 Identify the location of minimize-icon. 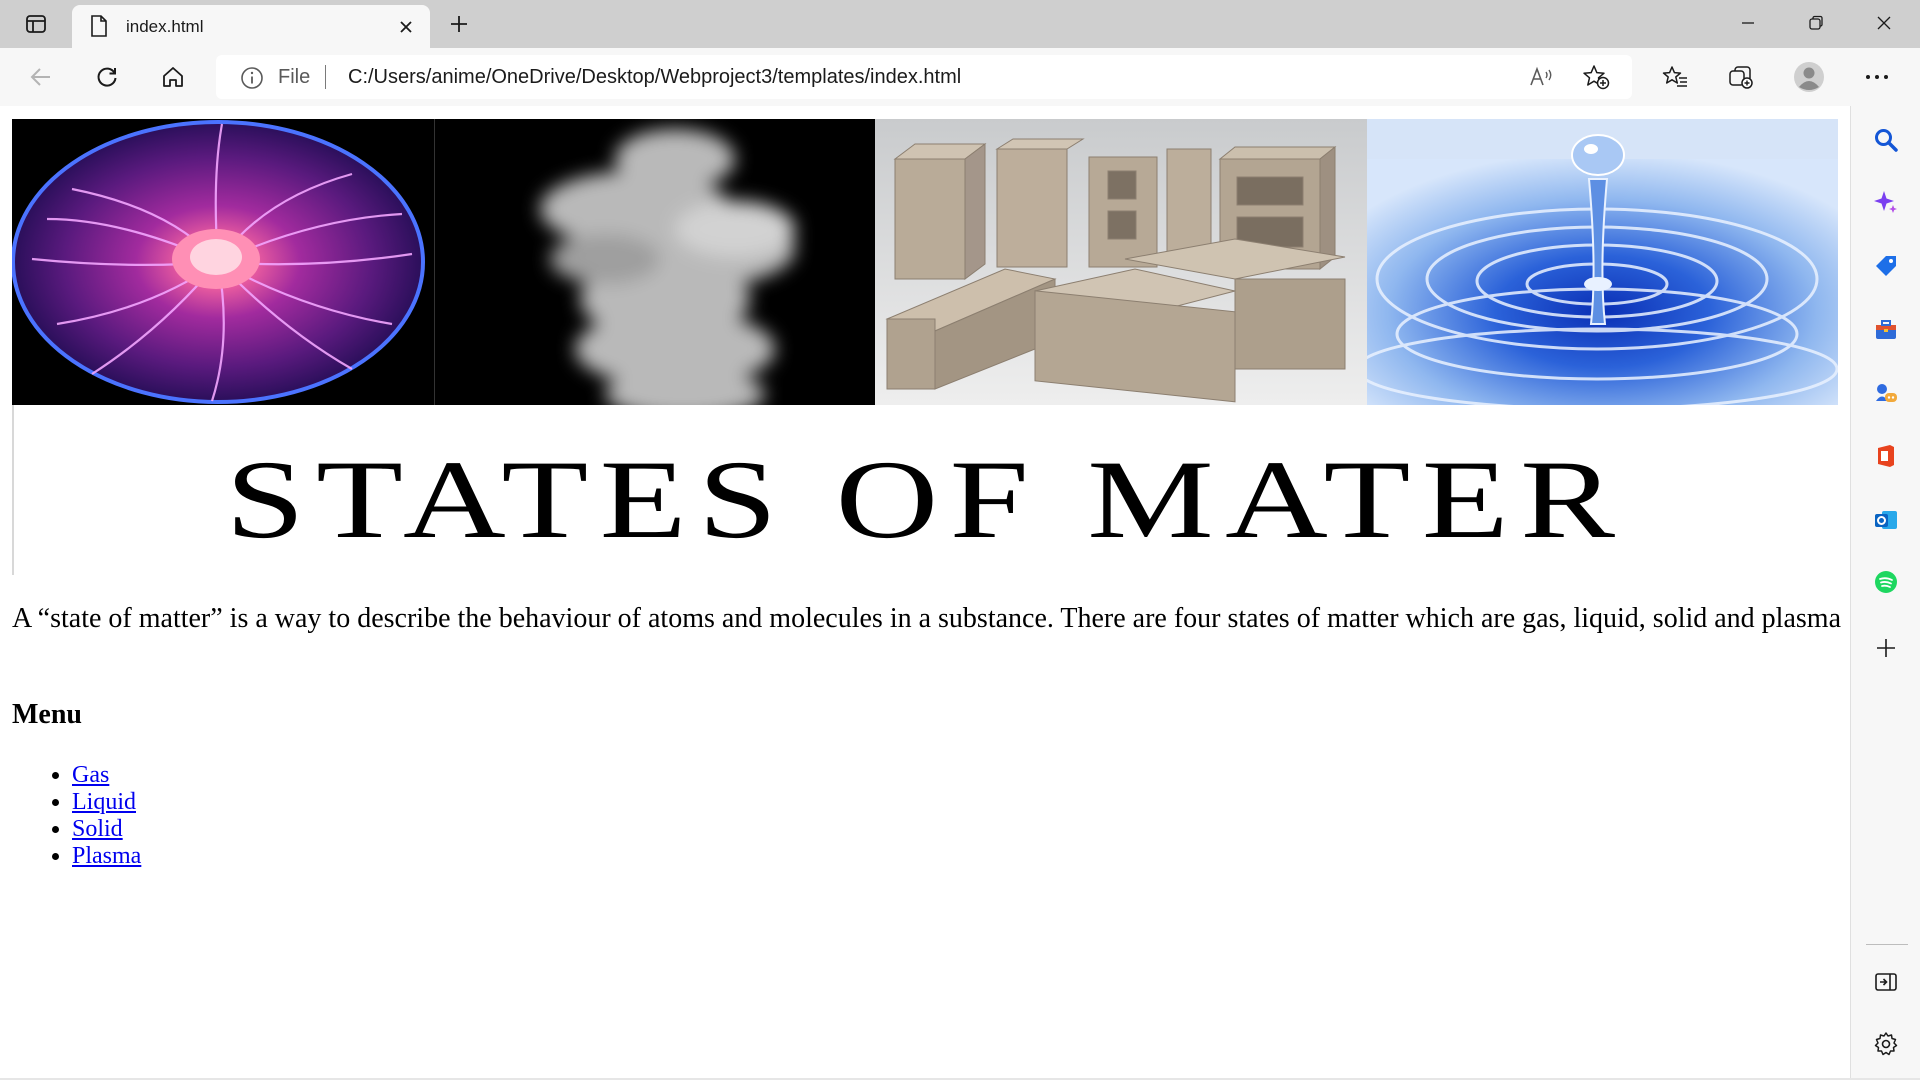
(1748, 23).